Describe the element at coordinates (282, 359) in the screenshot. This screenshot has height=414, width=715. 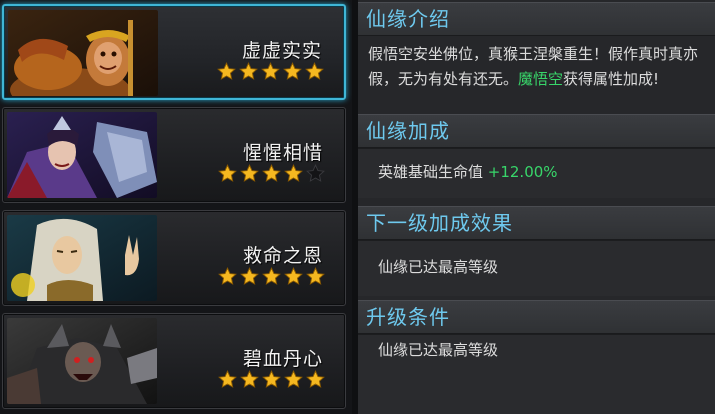
I see `card-name: 碧血丹心` at that location.